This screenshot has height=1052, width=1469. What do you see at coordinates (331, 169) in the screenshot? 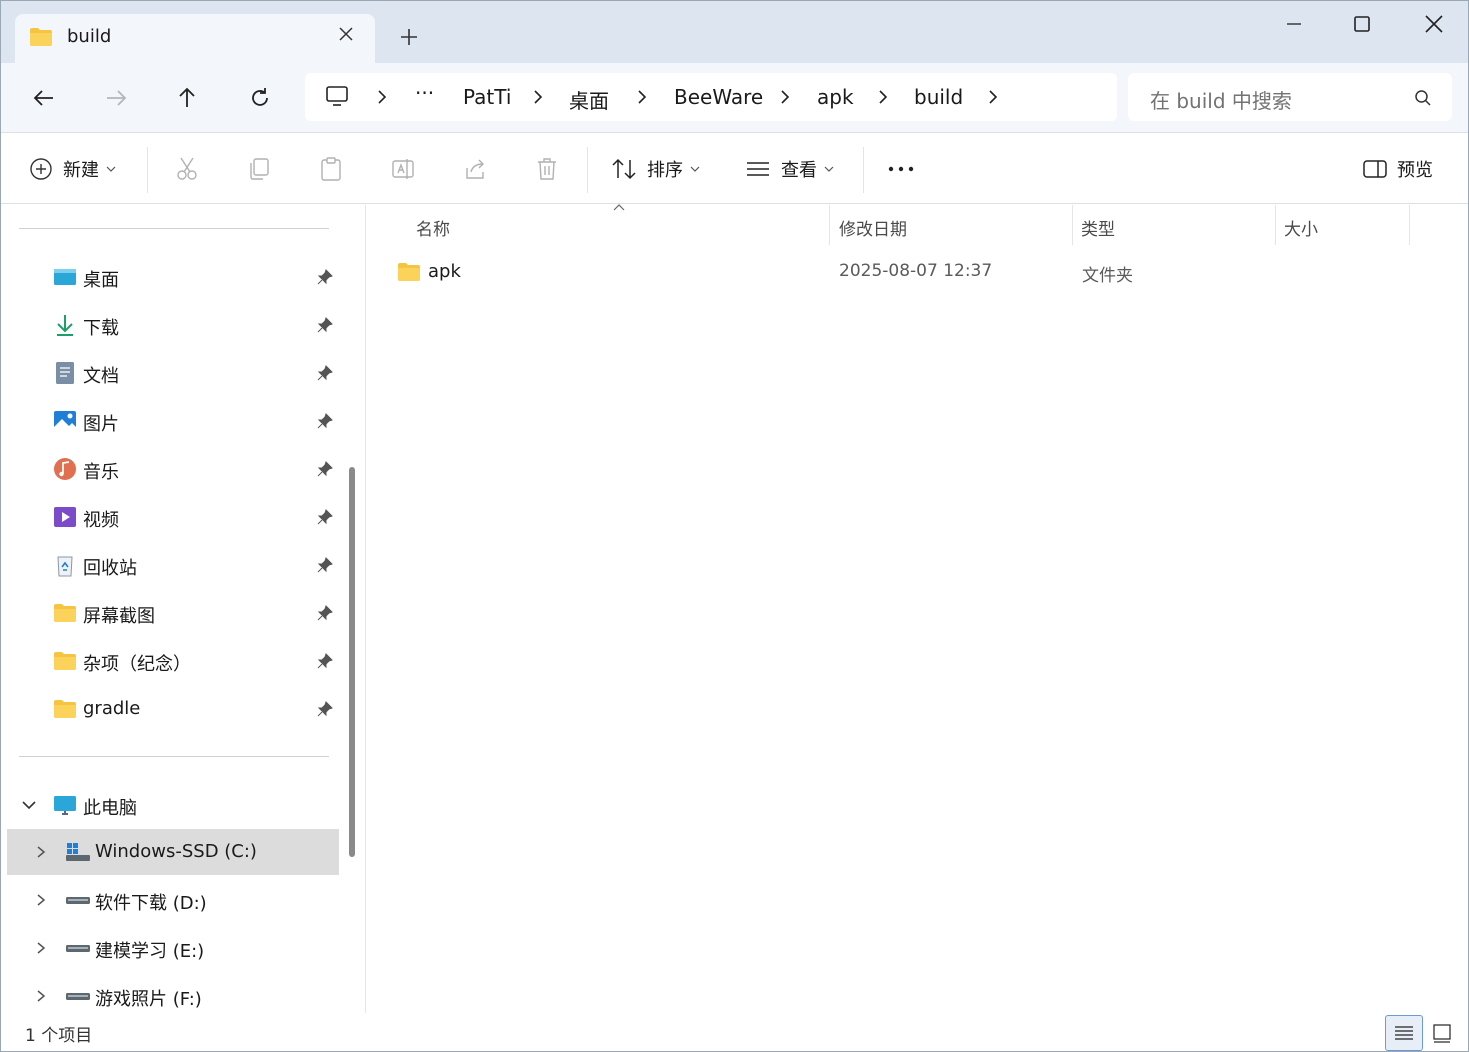
I see `paste-icon` at bounding box center [331, 169].